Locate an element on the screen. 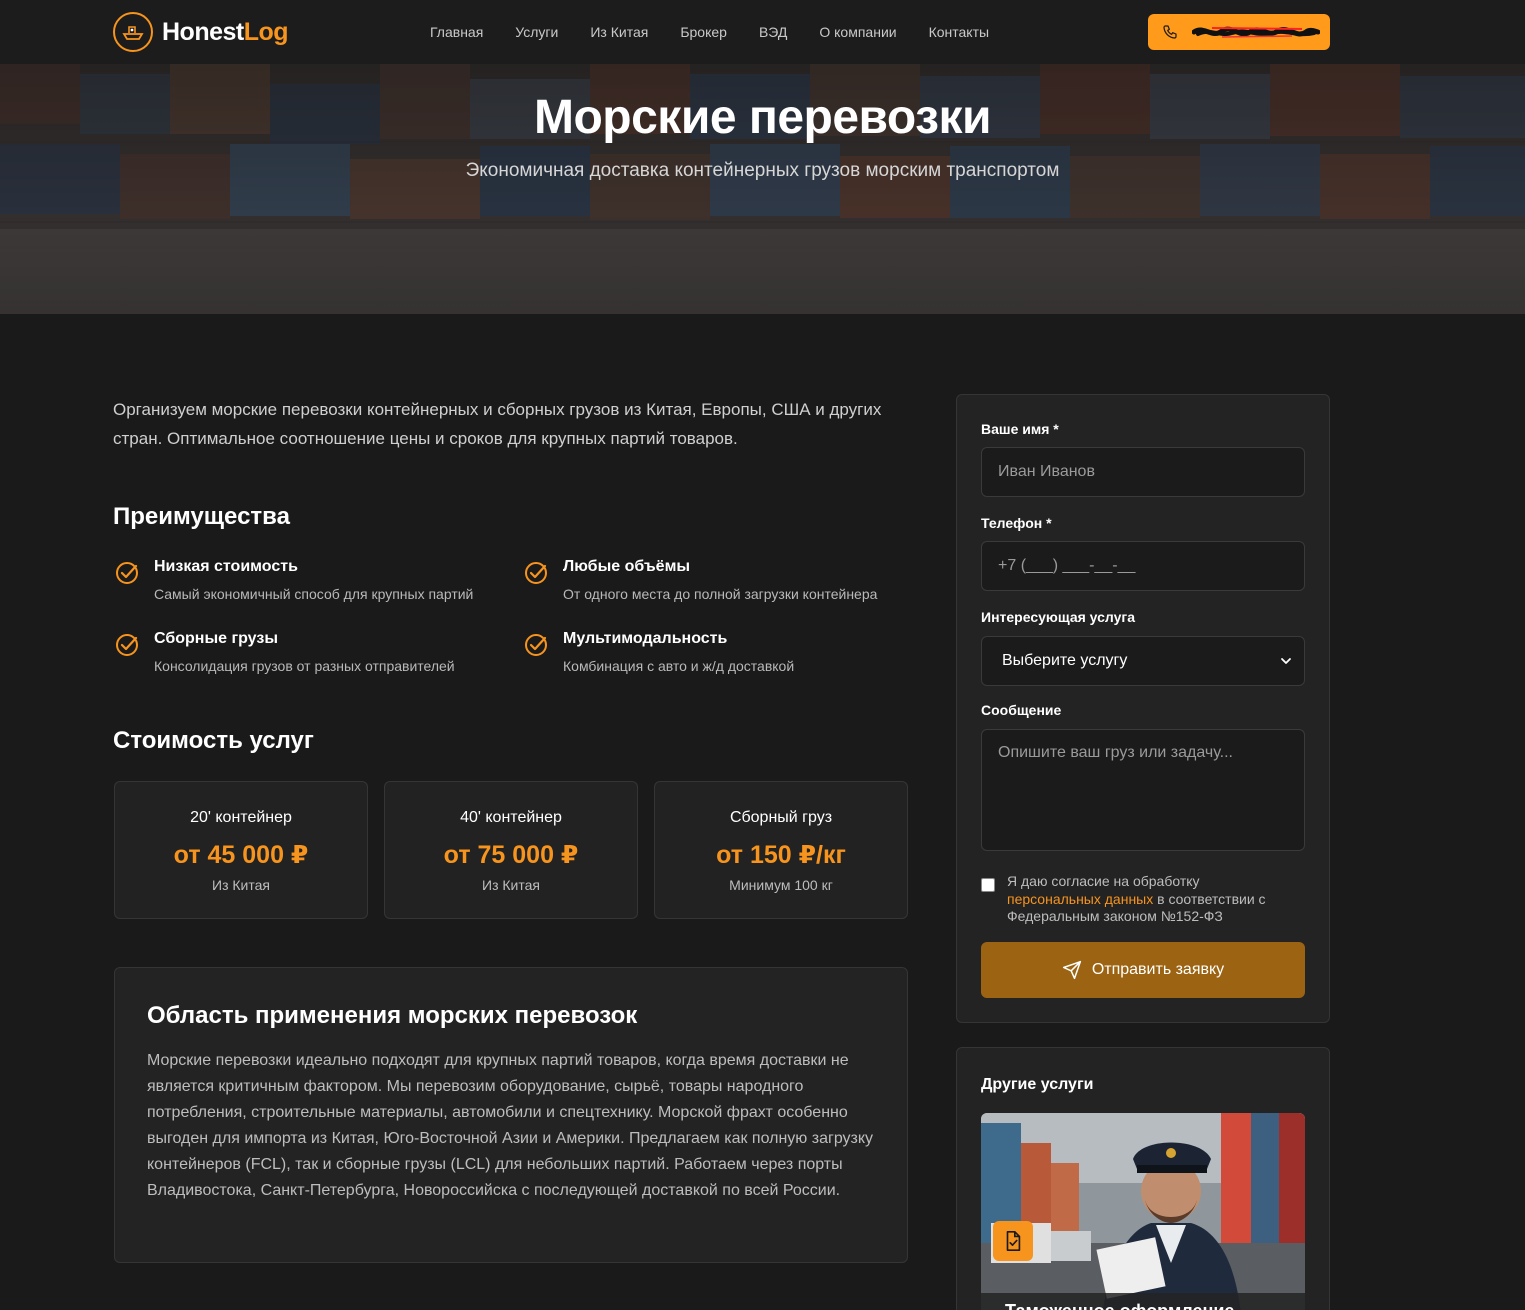 The height and width of the screenshot is (1310, 1525). submit-button: Отправить заявку is located at coordinates (1143, 970).